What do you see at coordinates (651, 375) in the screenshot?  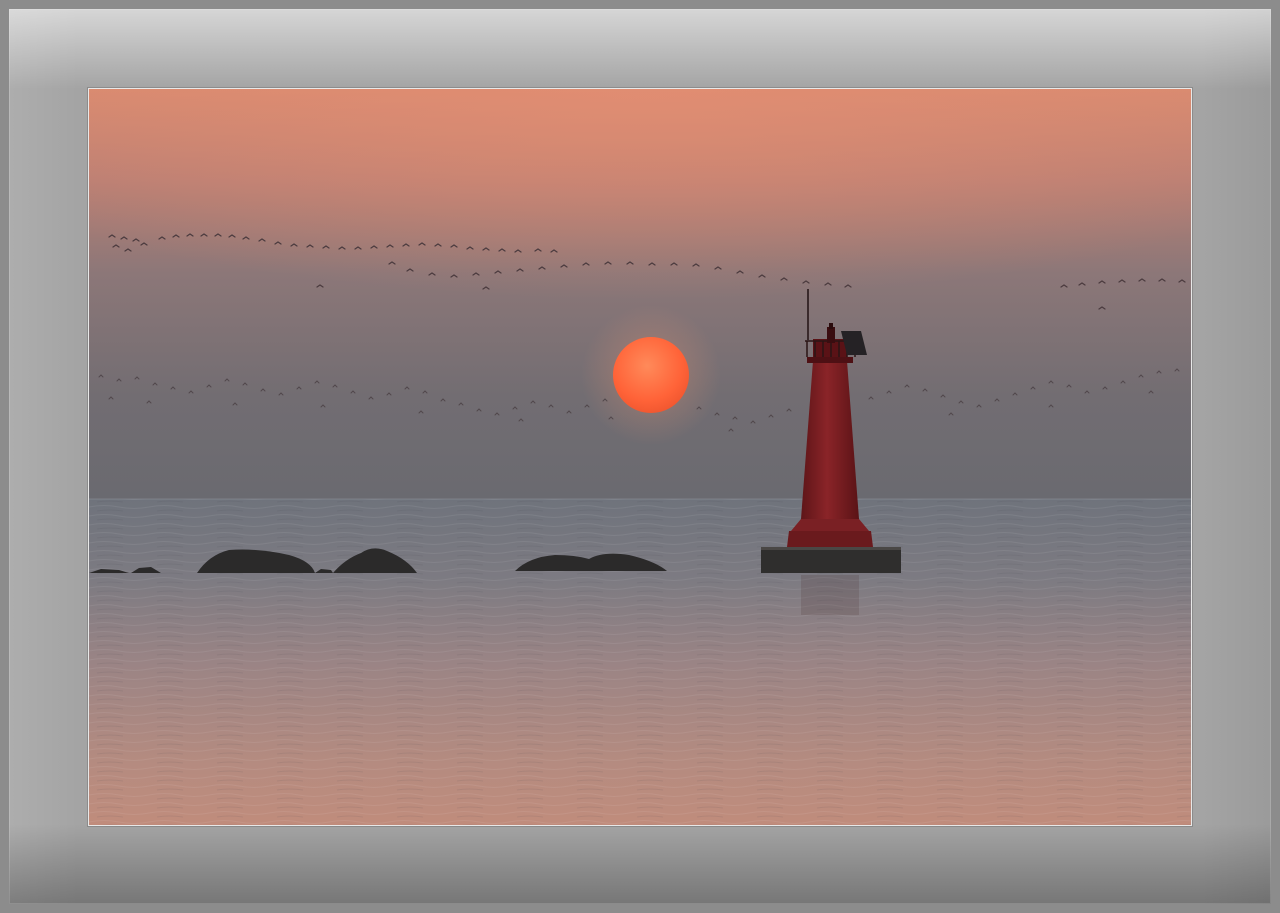 I see `sun` at bounding box center [651, 375].